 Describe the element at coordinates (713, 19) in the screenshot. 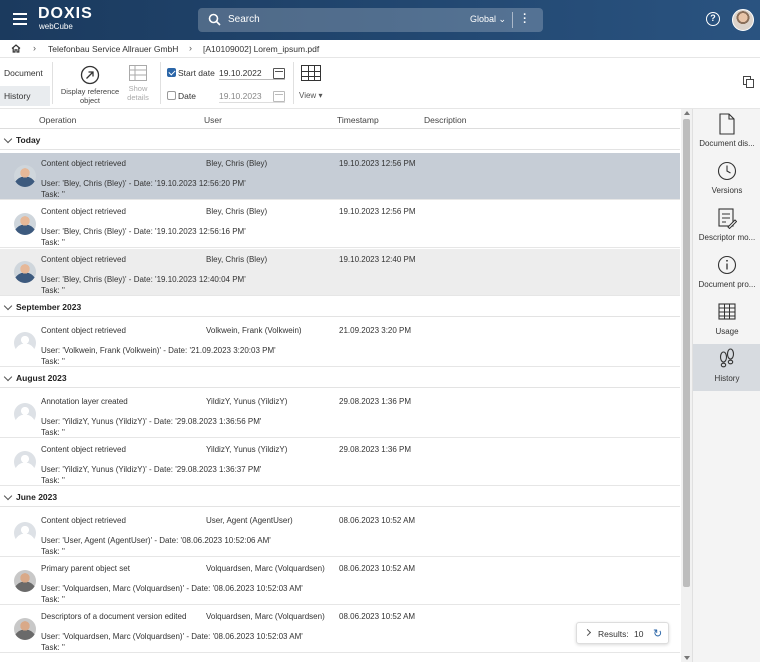

I see `help-icon: ?` at that location.